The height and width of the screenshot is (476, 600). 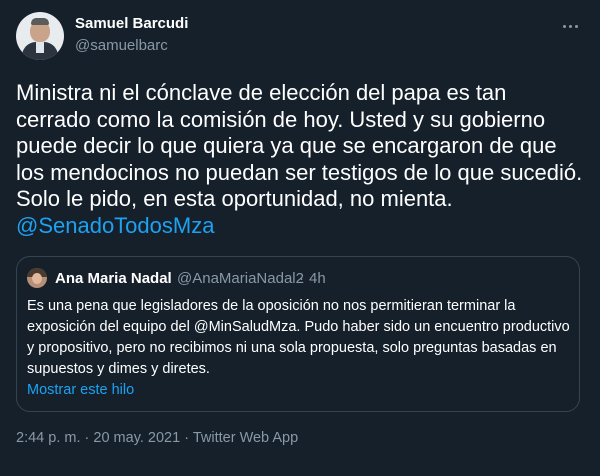 What do you see at coordinates (240, 278) in the screenshot?
I see `quoted-author-handle: @AnaMariaNadal2` at bounding box center [240, 278].